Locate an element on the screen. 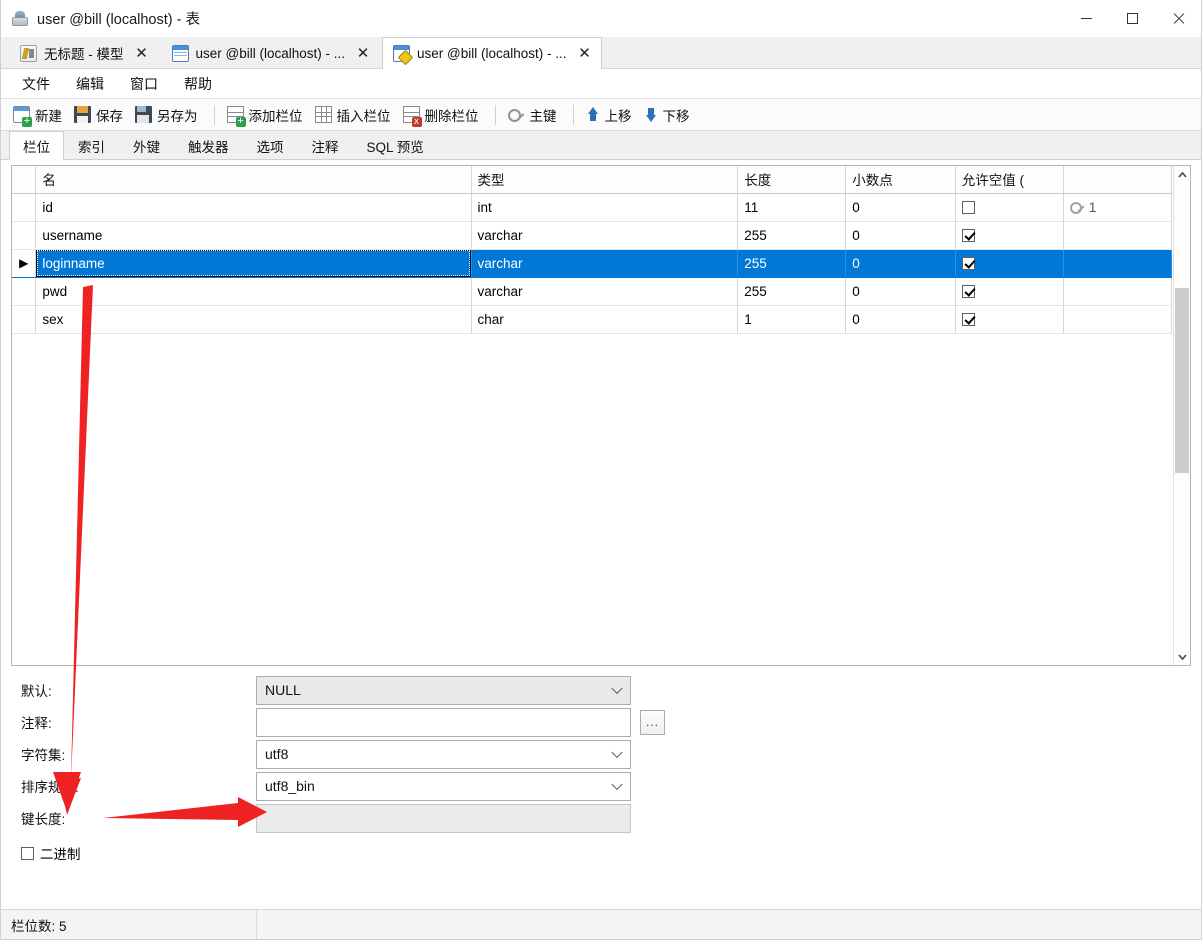  menu-item-help: 帮助 is located at coordinates (198, 84).